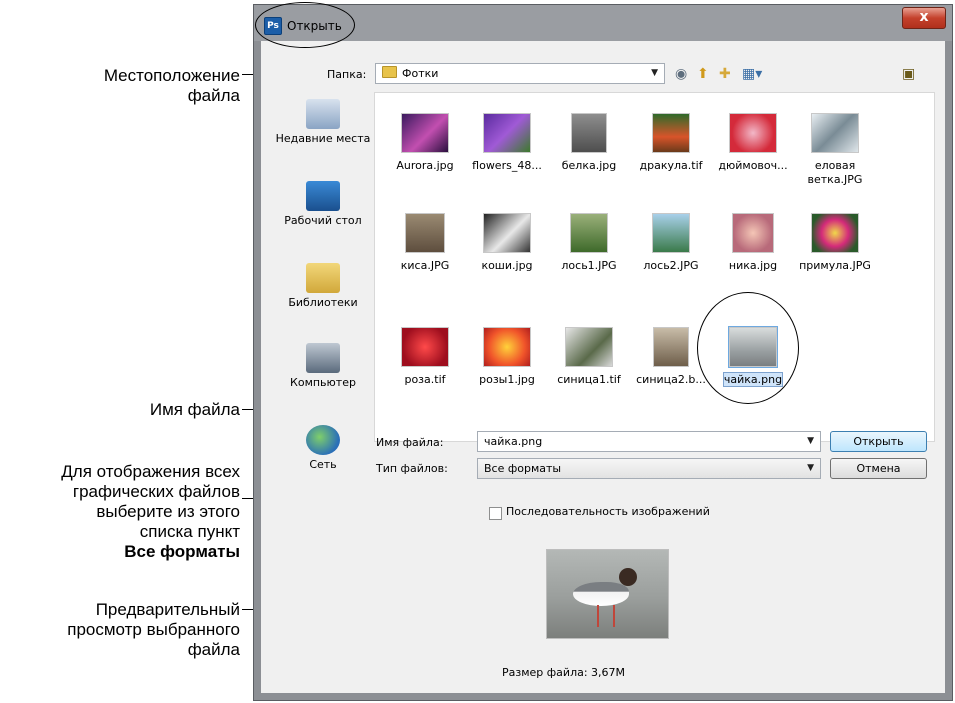  I want to click on place-computer: Компьютер, so click(323, 366).